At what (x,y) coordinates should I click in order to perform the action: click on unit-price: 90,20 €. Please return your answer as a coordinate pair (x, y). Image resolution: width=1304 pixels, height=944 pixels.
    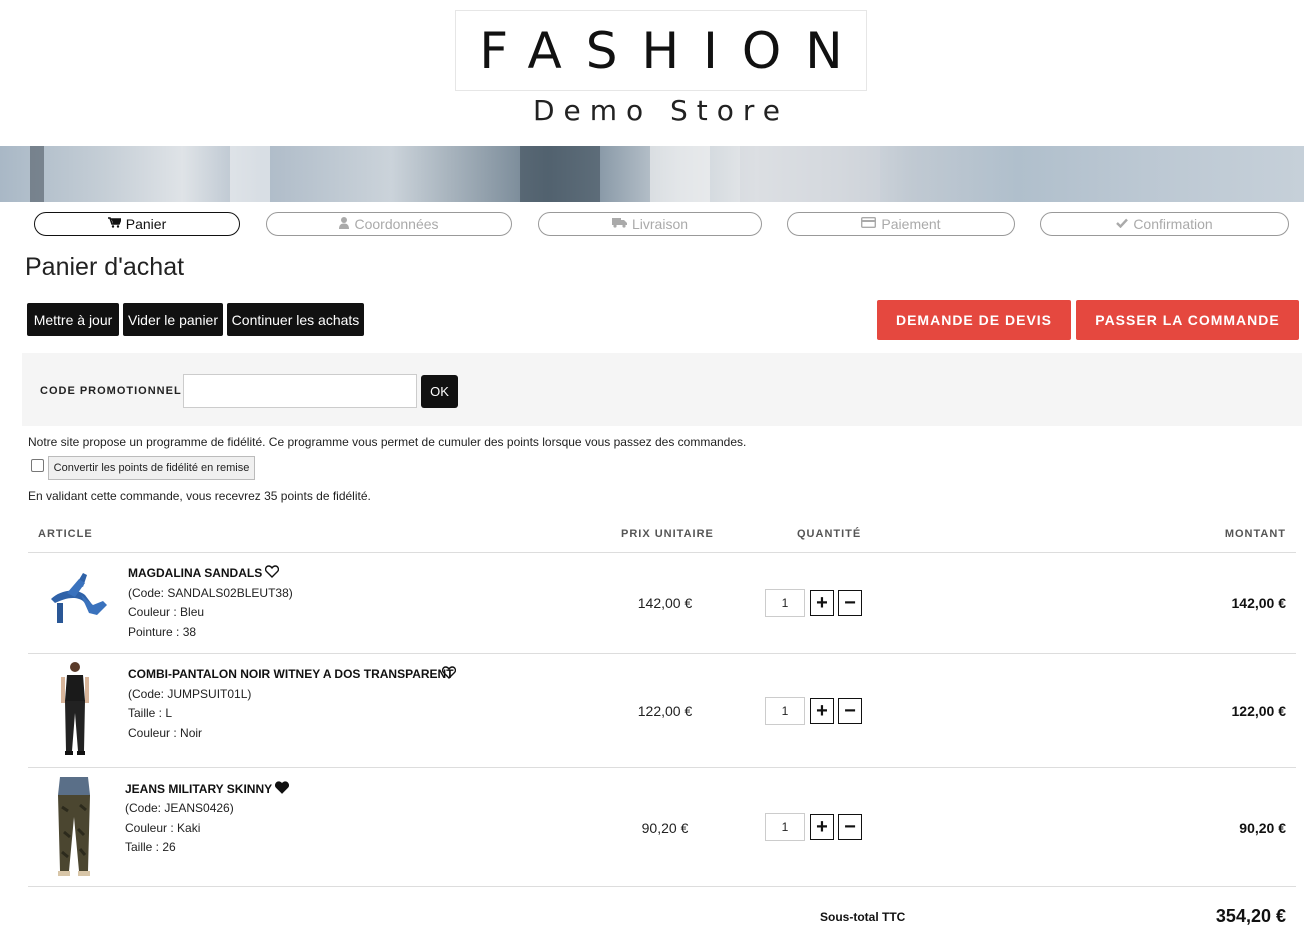
    Looking at the image, I should click on (665, 828).